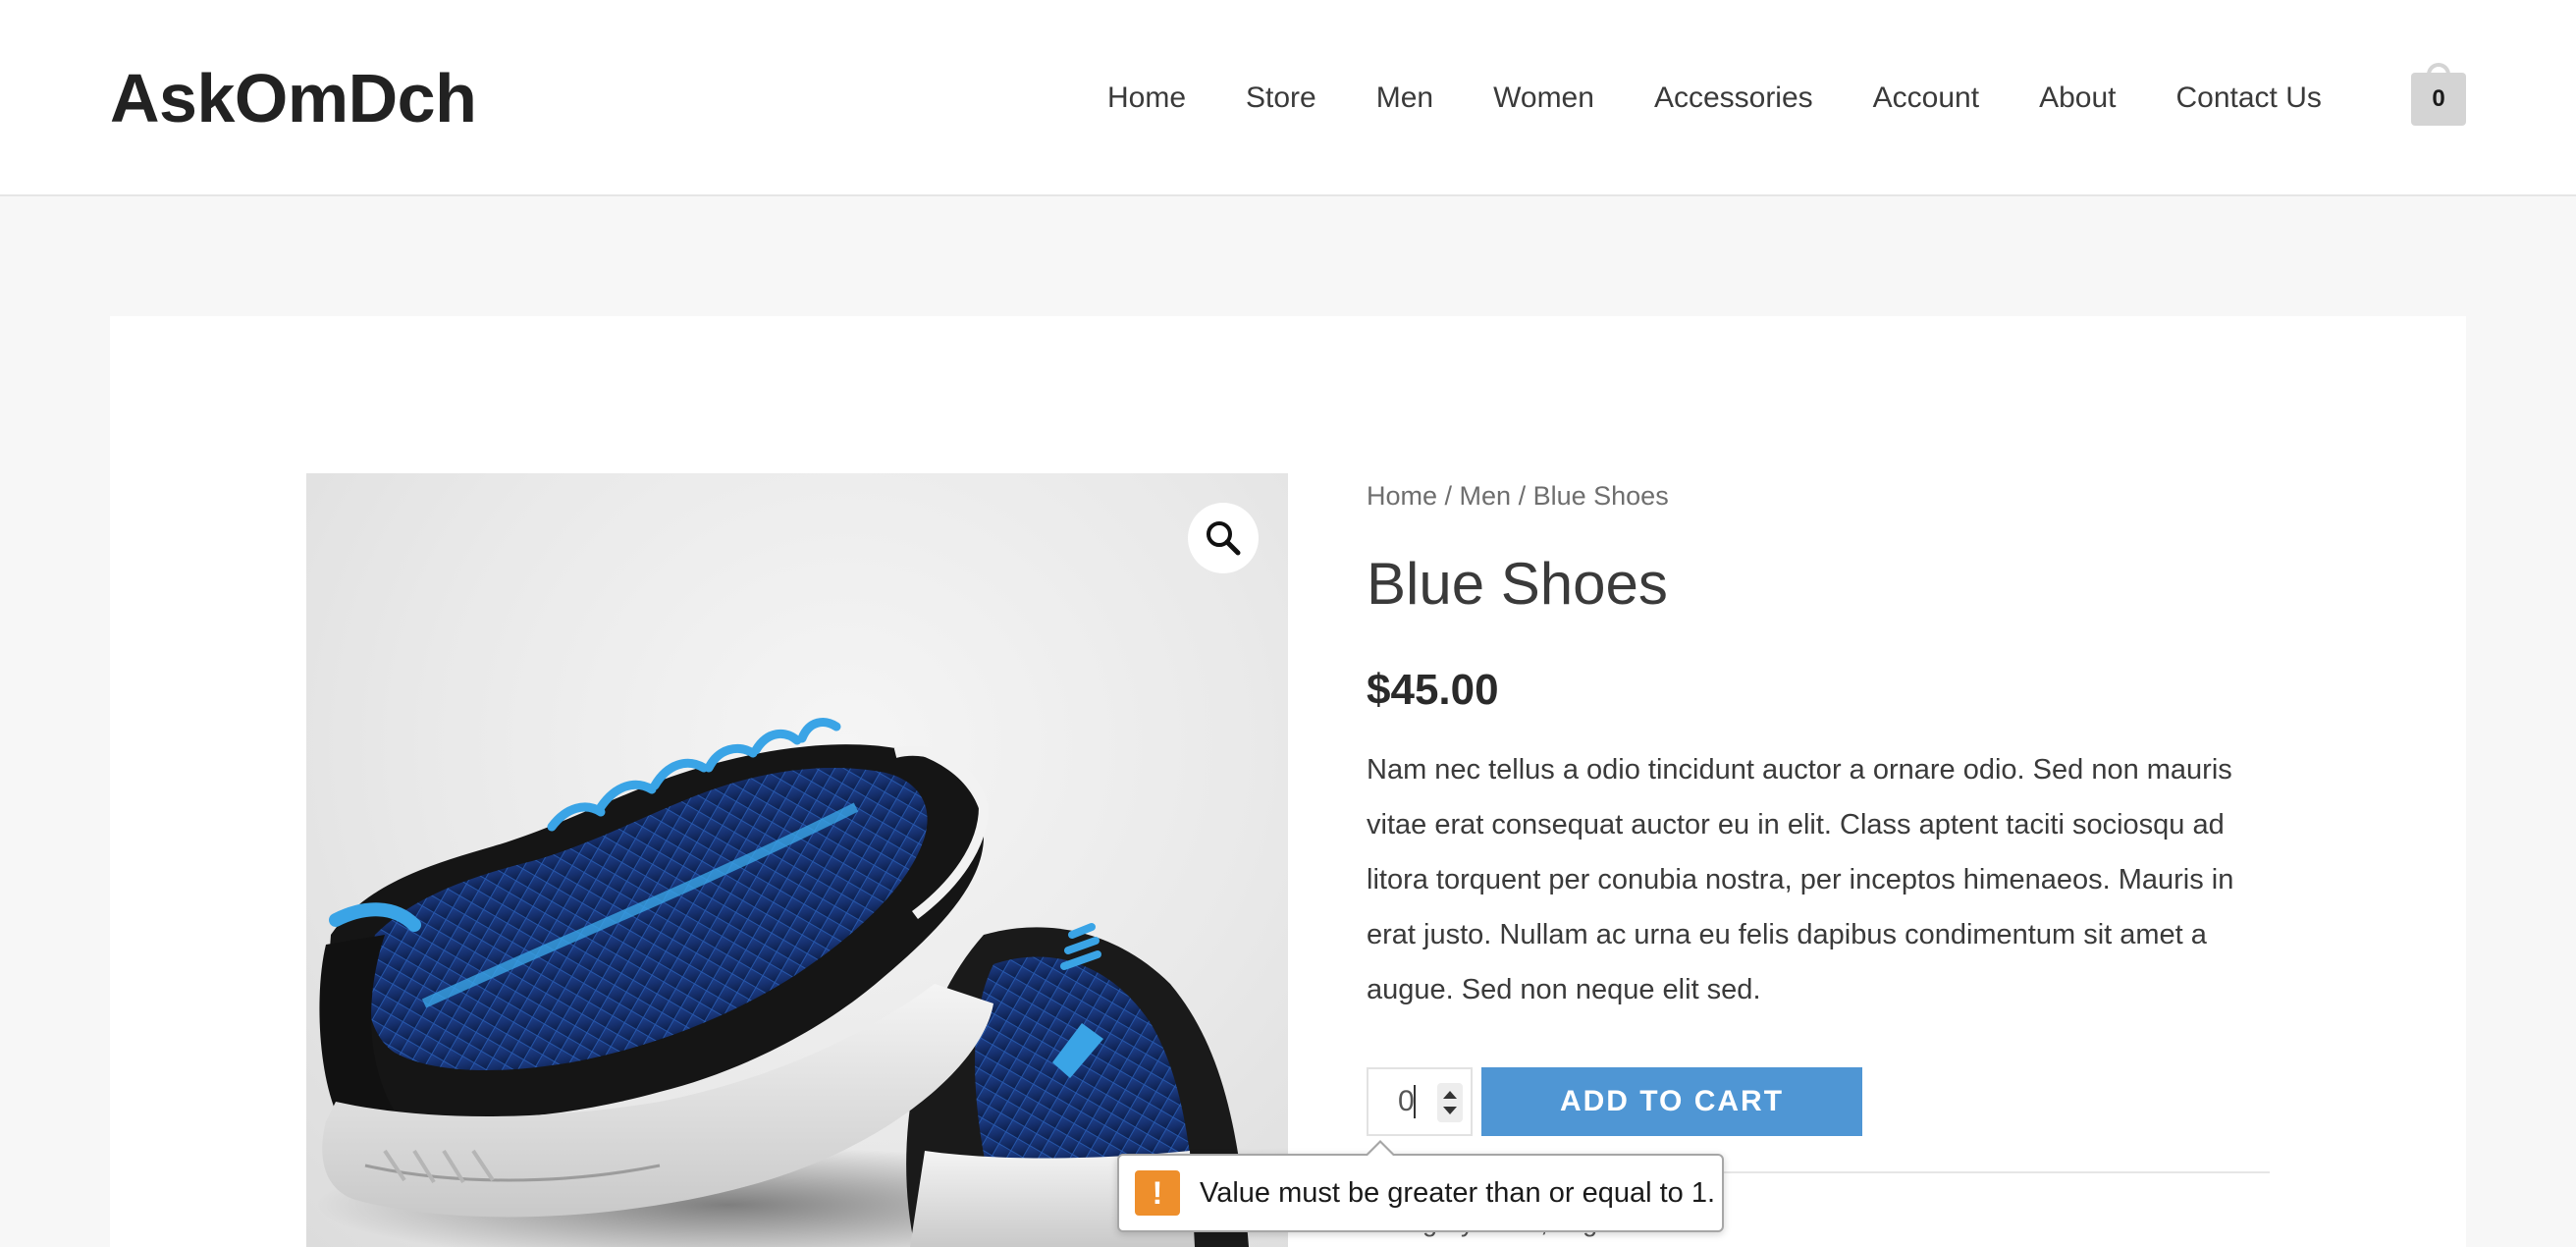  Describe the element at coordinates (1433, 690) in the screenshot. I see `product-price: $45.00` at that location.